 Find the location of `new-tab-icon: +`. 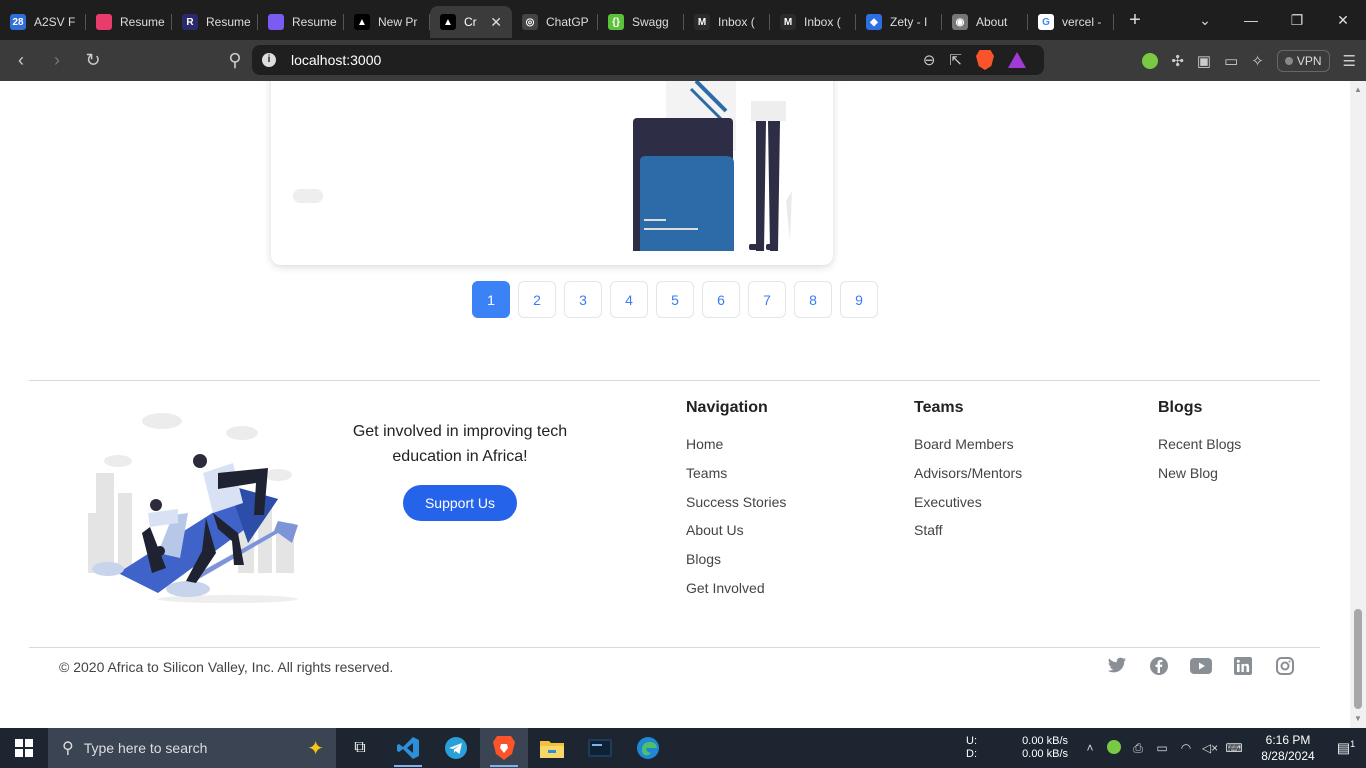

new-tab-icon: + is located at coordinates (1135, 20).